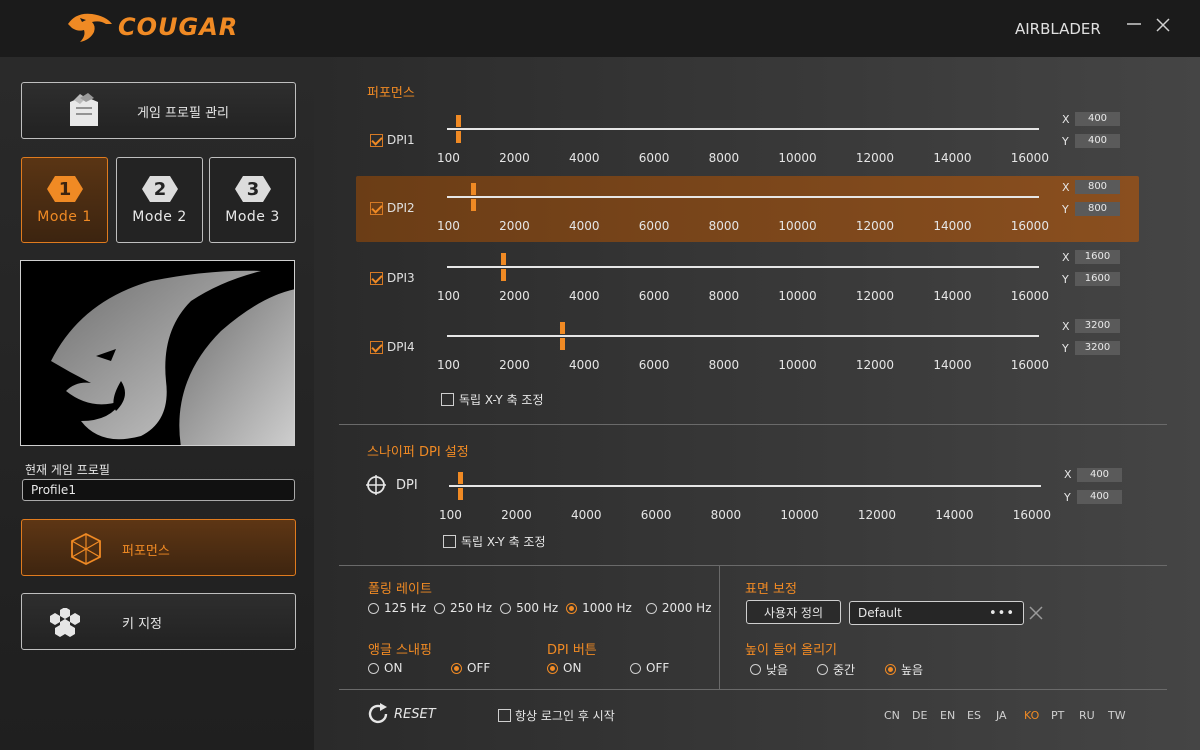 Image resolution: width=1200 pixels, height=750 pixels. Describe the element at coordinates (158, 547) in the screenshot. I see `nav-performance-button: 퍼포먼스` at that location.